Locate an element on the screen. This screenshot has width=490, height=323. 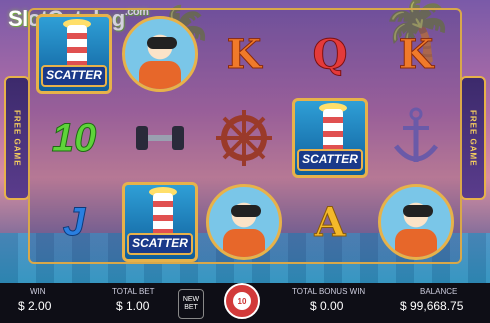
win-label: WIN is located at coordinates (38, 291).